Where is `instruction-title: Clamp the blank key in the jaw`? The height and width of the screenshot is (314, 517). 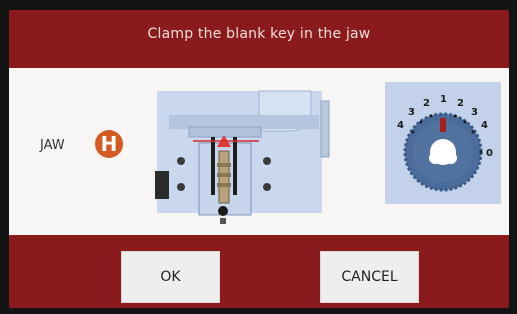 instruction-title: Clamp the blank key in the jaw is located at coordinates (259, 34).